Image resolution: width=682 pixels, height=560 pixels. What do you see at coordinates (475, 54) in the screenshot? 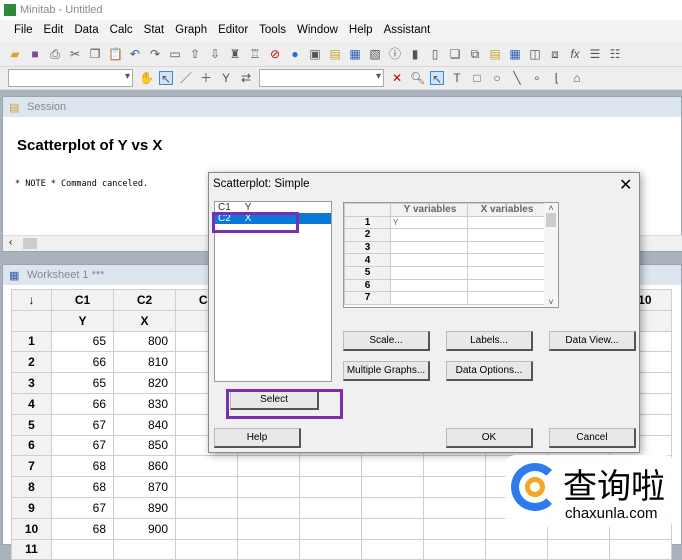
I see `layout-icon: ⧉` at bounding box center [475, 54].